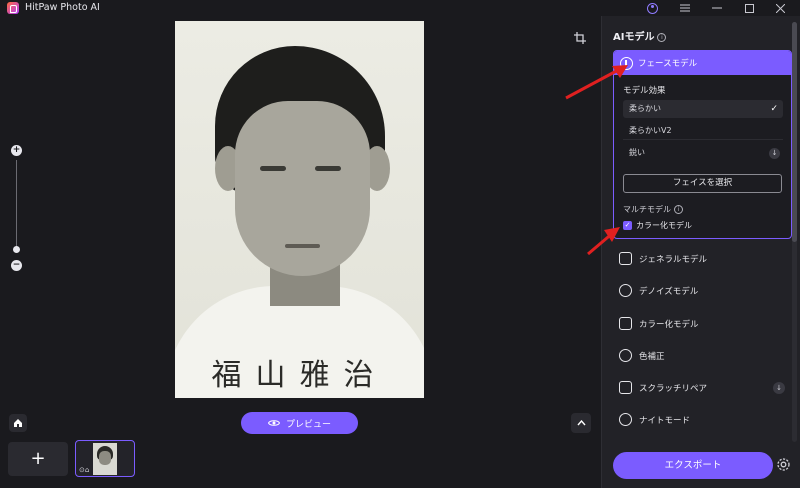 The image size is (800, 488). I want to click on colorize-checkbox: ✓, so click(627, 225).